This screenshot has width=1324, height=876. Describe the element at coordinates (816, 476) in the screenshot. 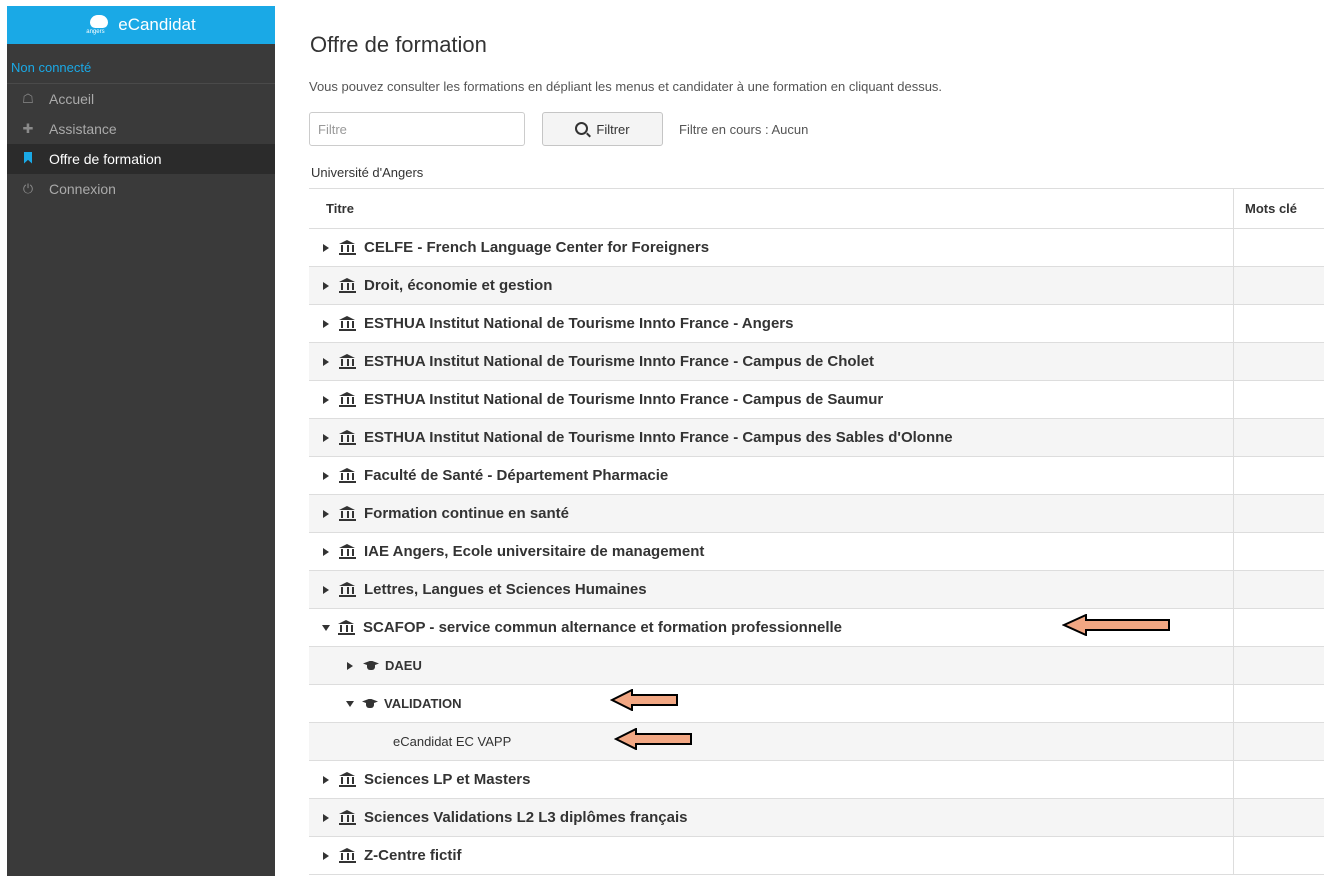

I see `table-row: Faculté de Santé - Département Pharmacie` at that location.